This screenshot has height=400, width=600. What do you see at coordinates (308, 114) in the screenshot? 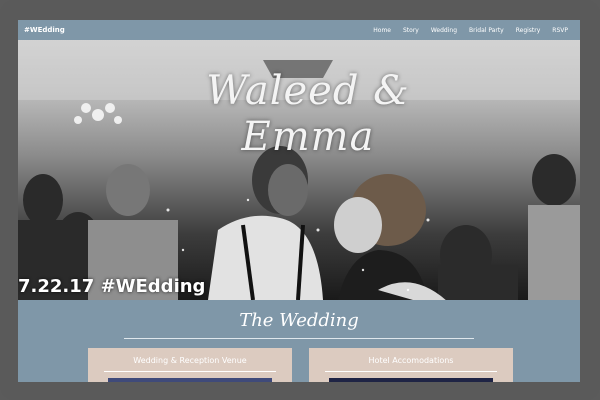
I see `couple-names-title: Waleed & Emma` at bounding box center [308, 114].